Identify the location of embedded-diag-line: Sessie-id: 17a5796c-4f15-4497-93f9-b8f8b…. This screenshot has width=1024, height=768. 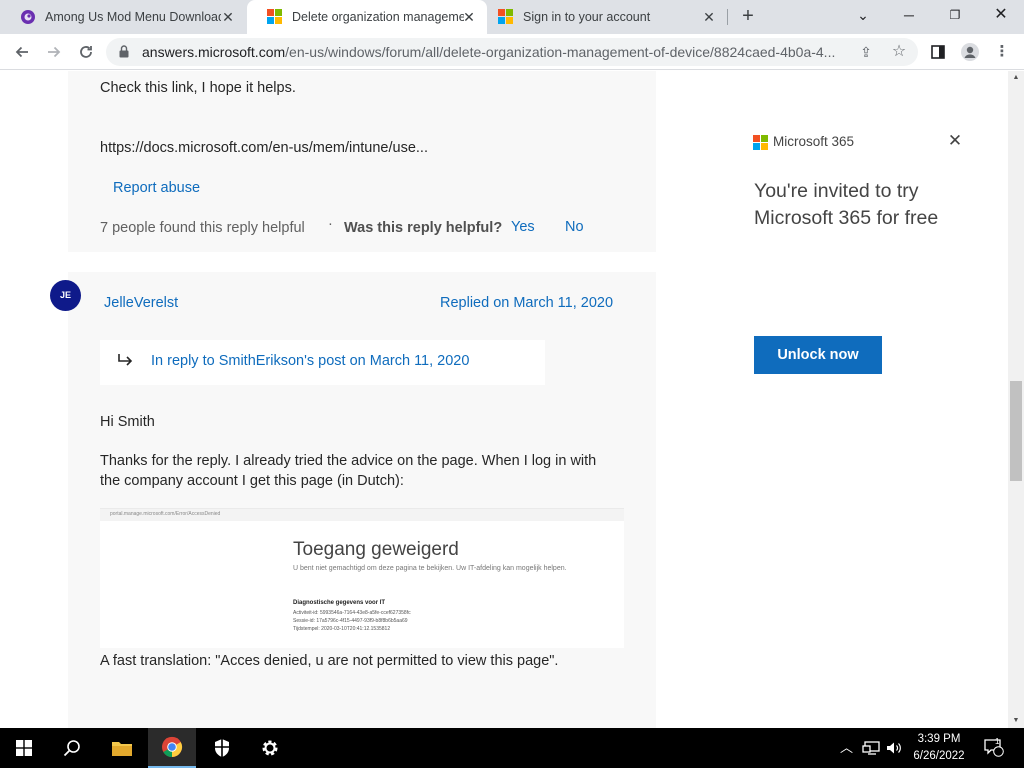
(350, 621).